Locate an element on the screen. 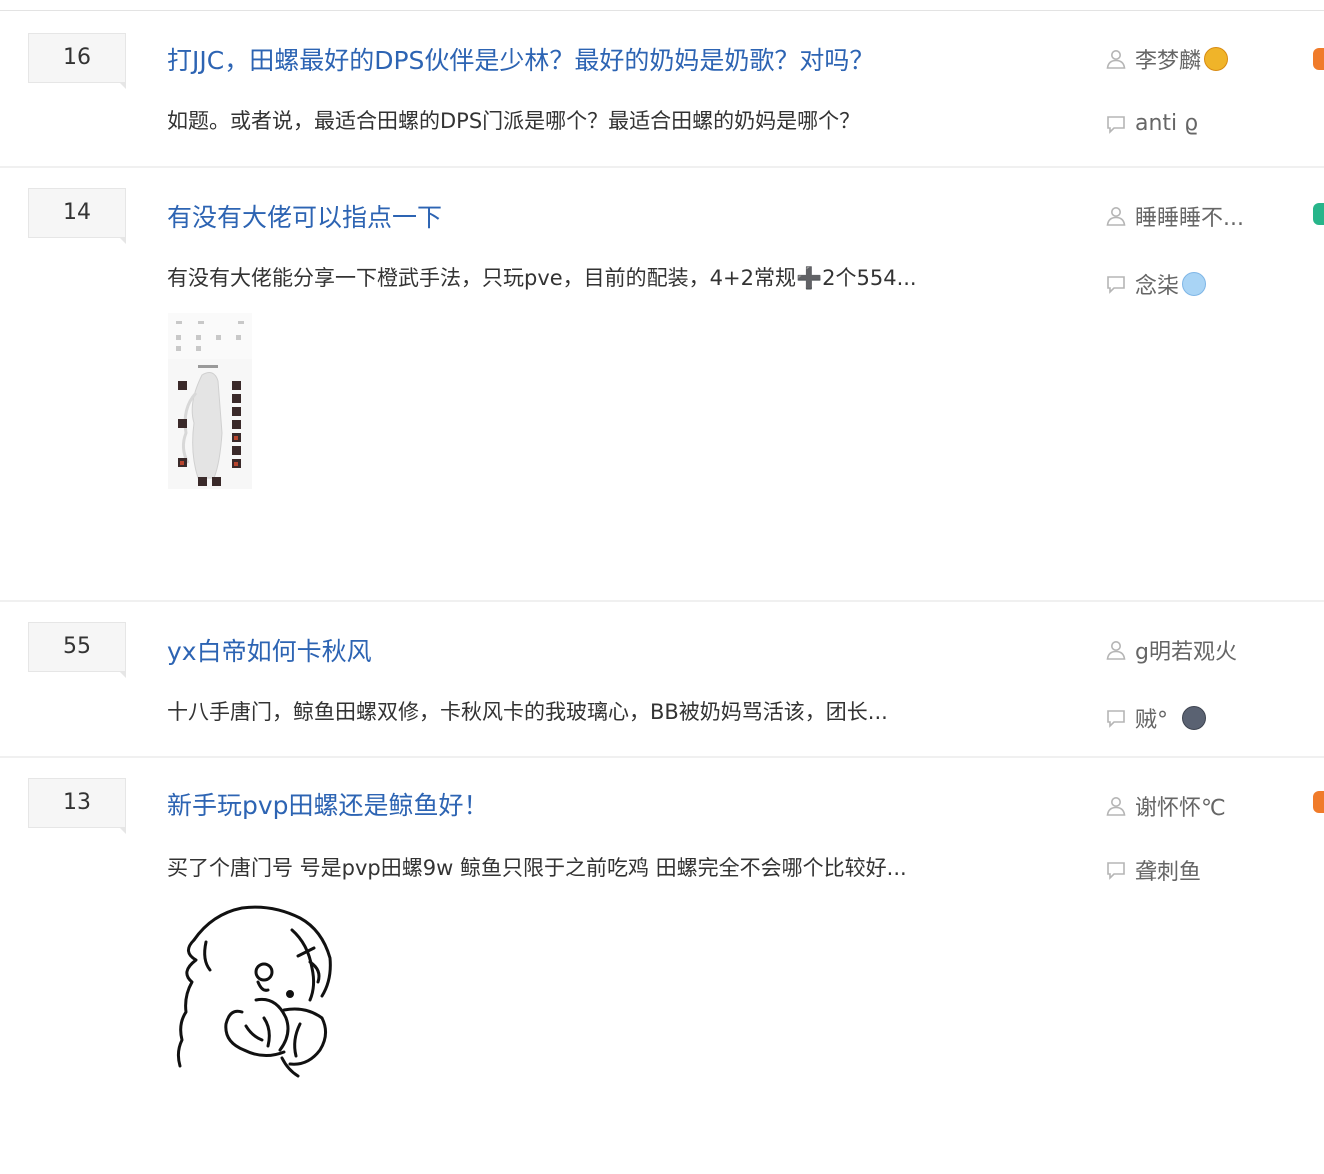  thread-last-reply: 念柒 is located at coordinates (1156, 284).